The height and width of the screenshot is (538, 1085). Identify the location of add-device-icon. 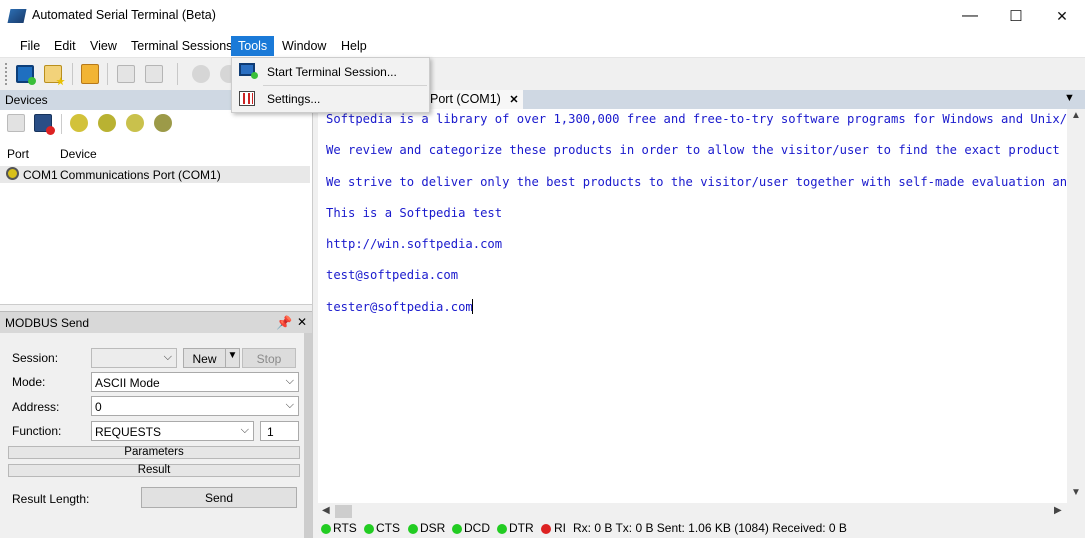
(107, 123).